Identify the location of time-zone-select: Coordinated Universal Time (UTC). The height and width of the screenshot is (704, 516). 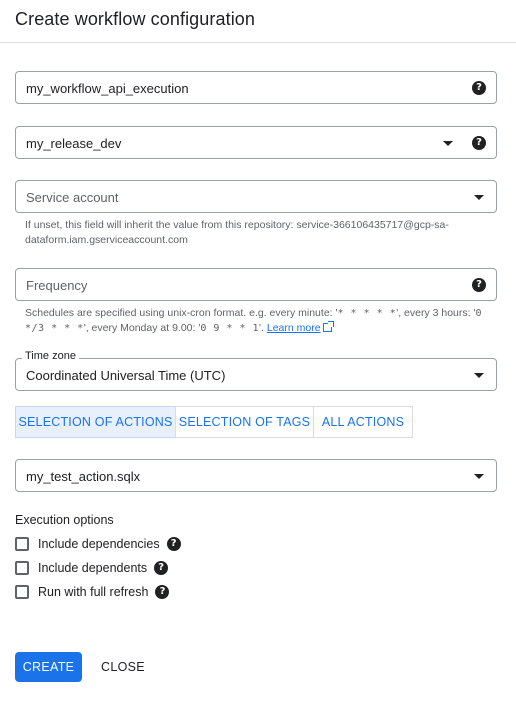
(256, 374).